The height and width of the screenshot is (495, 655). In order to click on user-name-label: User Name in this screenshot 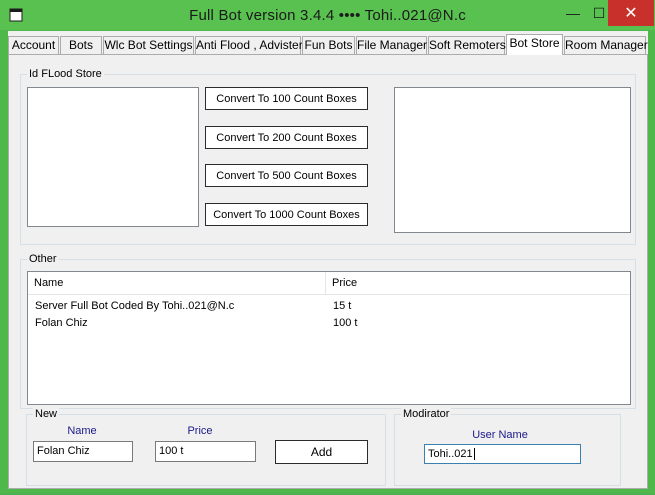, I will do `click(500, 435)`.